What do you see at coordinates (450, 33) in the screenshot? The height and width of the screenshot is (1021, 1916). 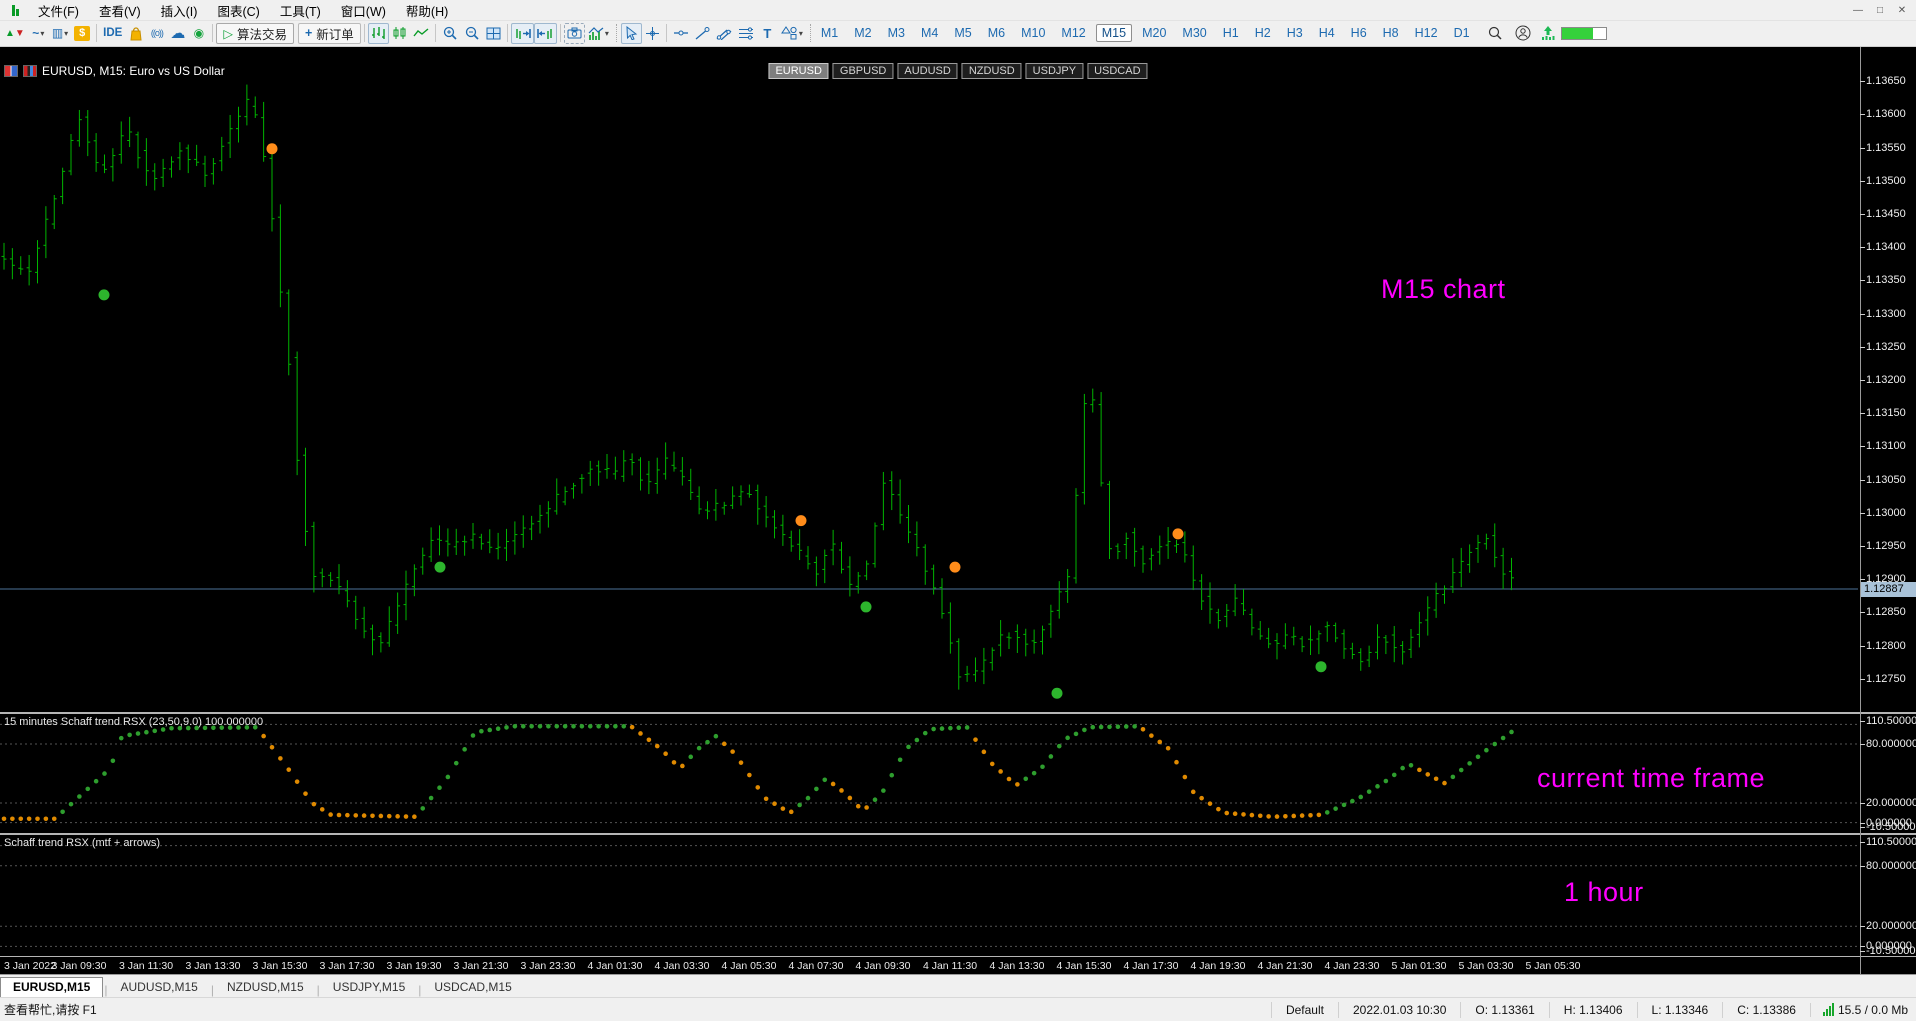 I see `zoom-in-icon` at bounding box center [450, 33].